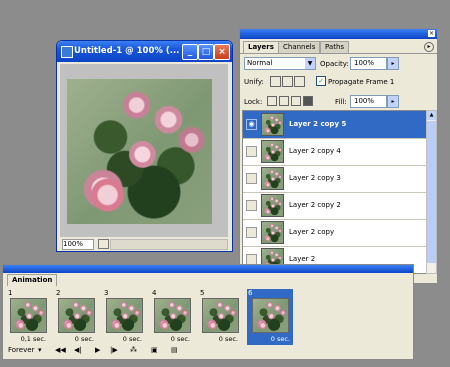 The height and width of the screenshot is (367, 450). I want to click on fill-value: 100%, so click(364, 101).